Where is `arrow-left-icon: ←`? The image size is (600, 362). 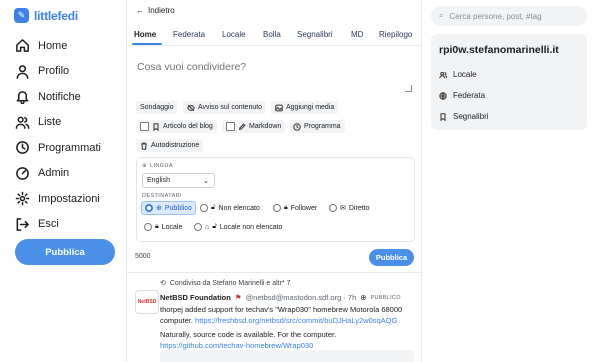 arrow-left-icon: ← is located at coordinates (140, 10).